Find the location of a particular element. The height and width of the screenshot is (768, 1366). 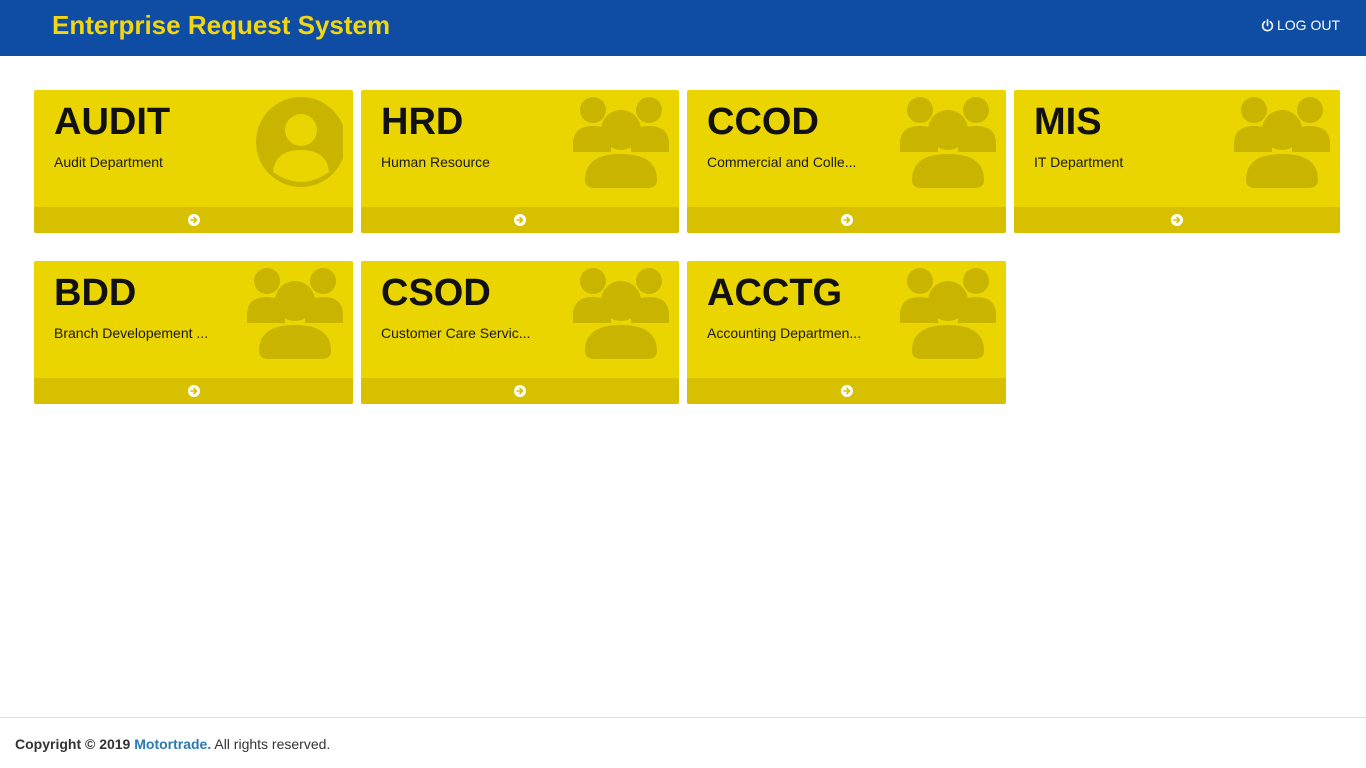

department-code: MIS is located at coordinates (1068, 122).